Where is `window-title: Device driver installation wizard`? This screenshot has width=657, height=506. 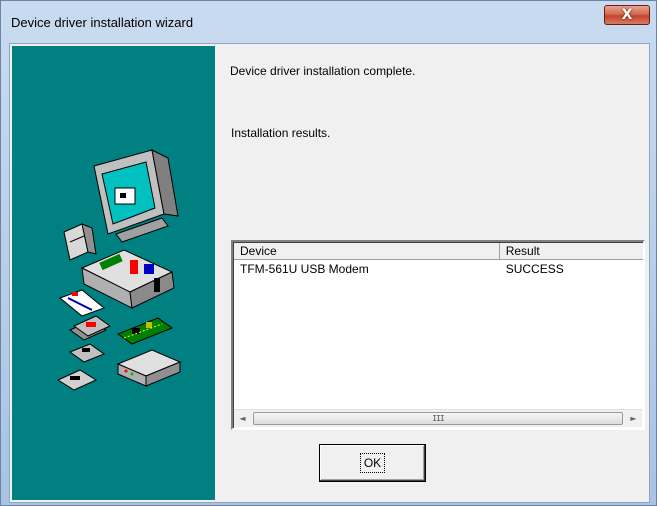 window-title: Device driver installation wizard is located at coordinates (102, 22).